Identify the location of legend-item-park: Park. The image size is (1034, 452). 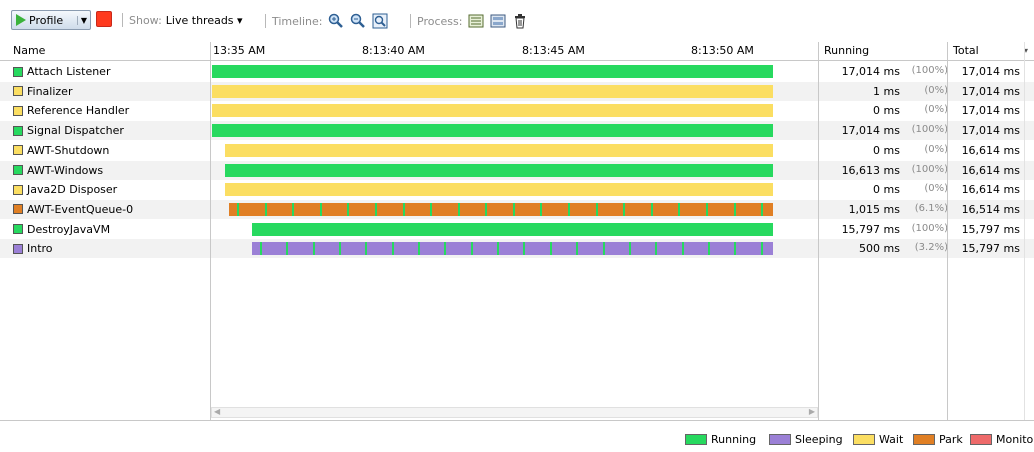
(938, 439).